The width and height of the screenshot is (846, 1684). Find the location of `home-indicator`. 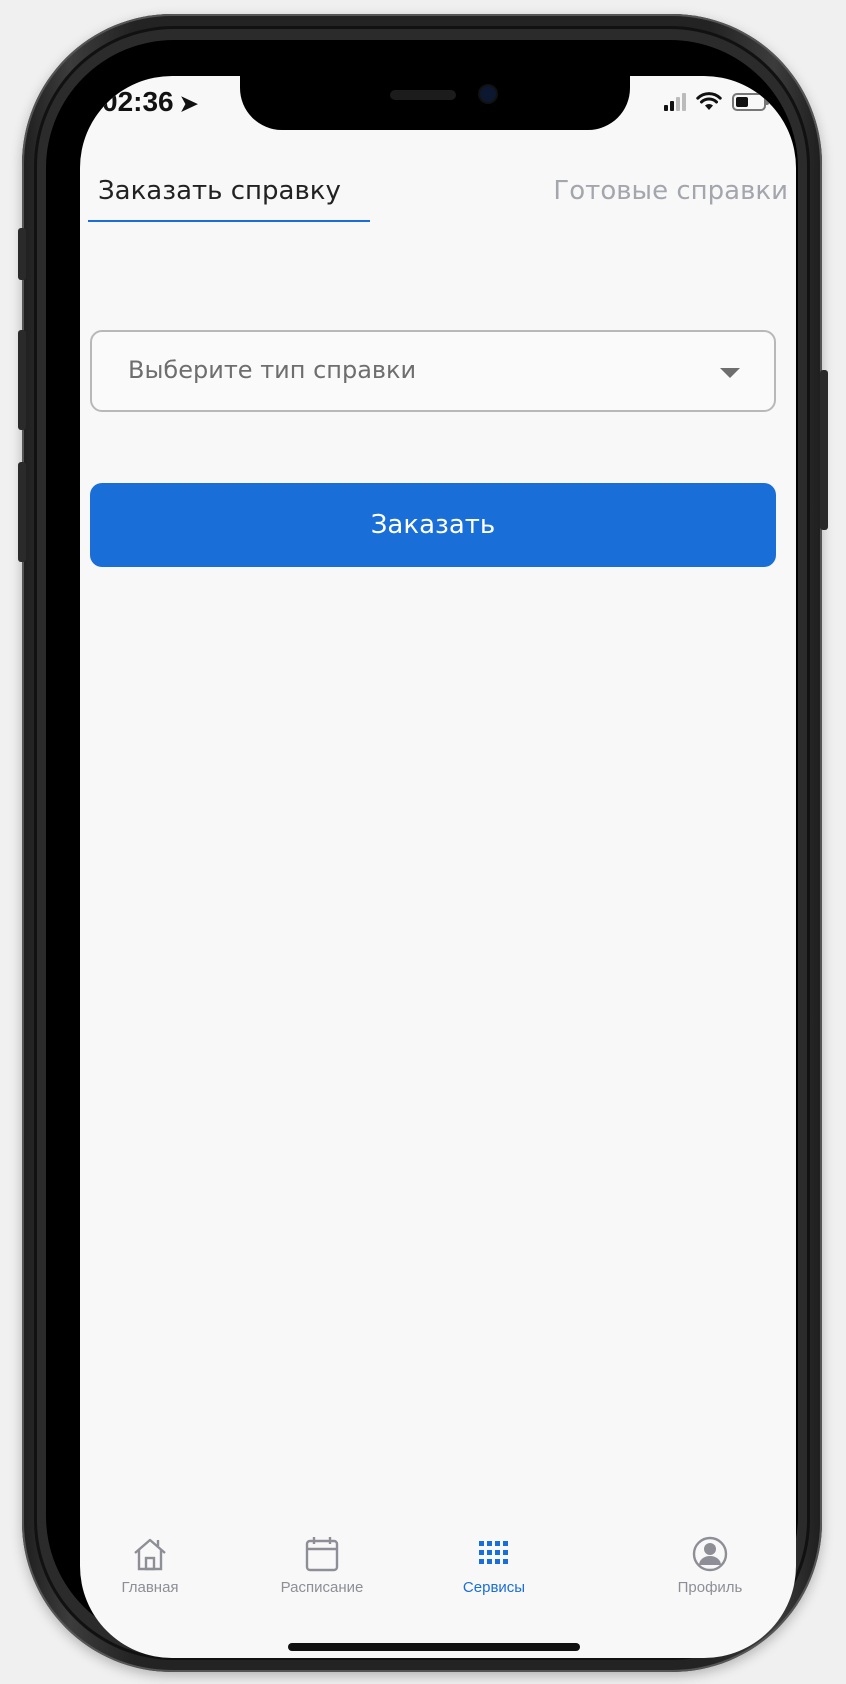

home-indicator is located at coordinates (434, 1647).